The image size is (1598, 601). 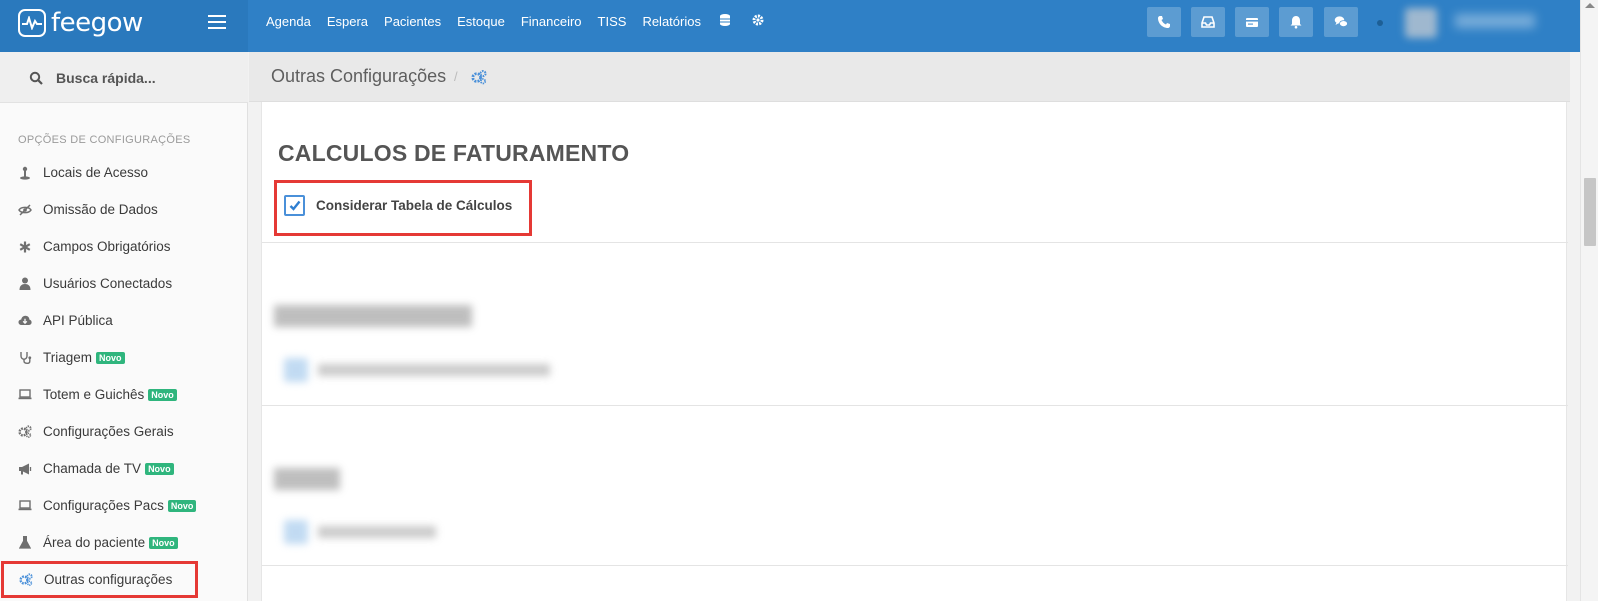 I want to click on avatar, so click(x=1421, y=23).